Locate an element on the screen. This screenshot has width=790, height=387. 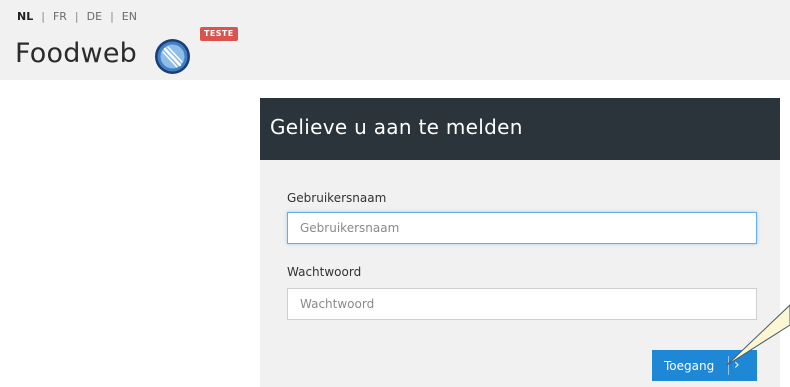
language-switcher: NL | FR | DE | EN is located at coordinates (77, 16).